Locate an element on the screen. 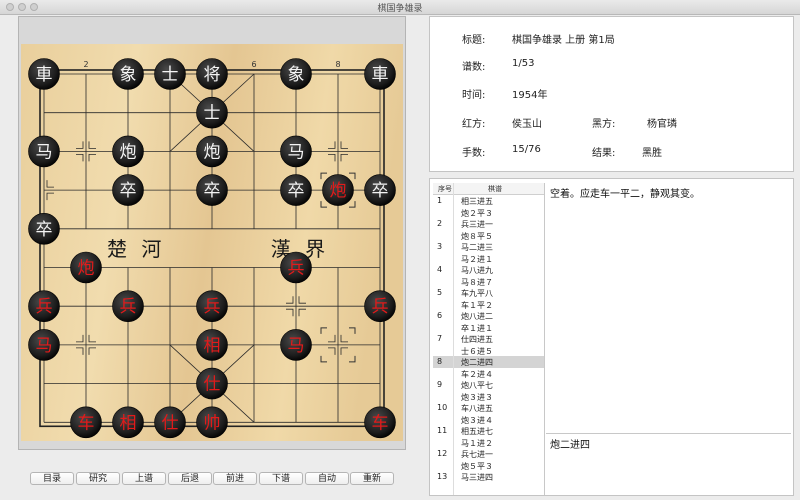 This screenshot has width=800, height=500. control-button-6: 下谱 is located at coordinates (281, 478).